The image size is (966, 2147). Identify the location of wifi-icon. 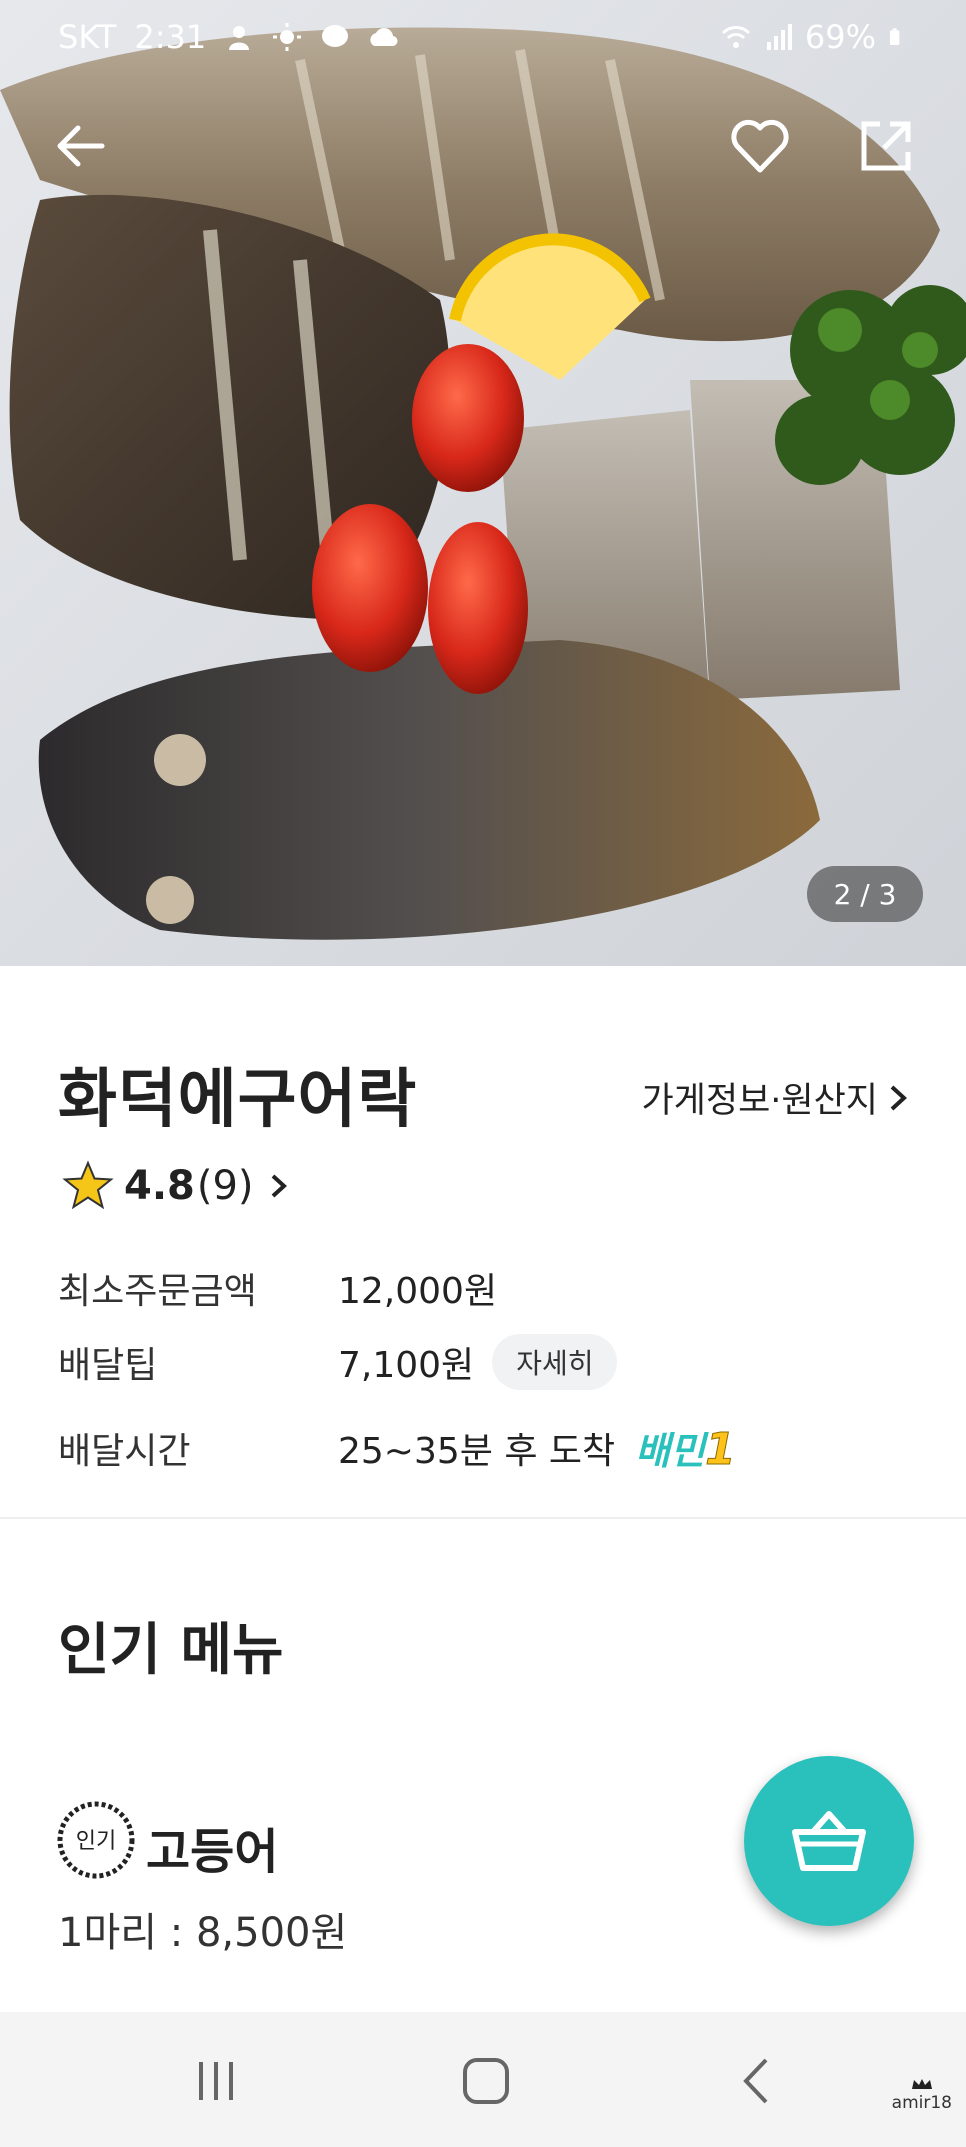
(735, 37).